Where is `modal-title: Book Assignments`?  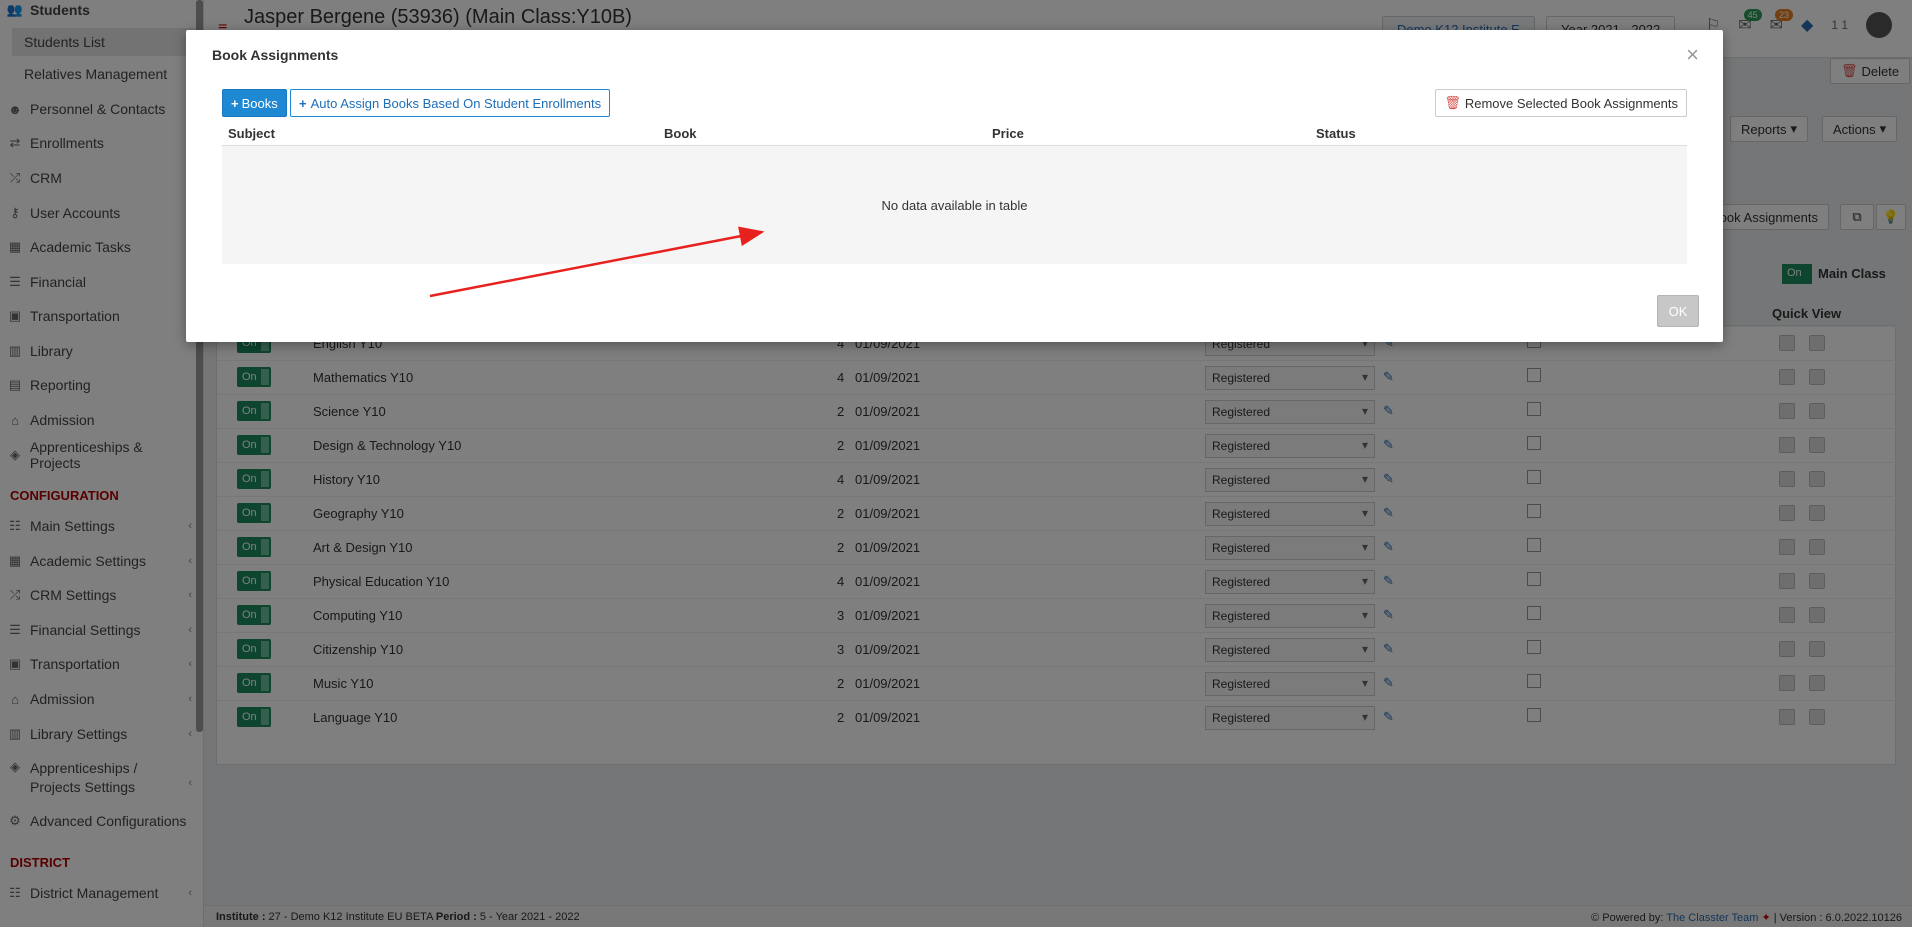 modal-title: Book Assignments is located at coordinates (275, 55).